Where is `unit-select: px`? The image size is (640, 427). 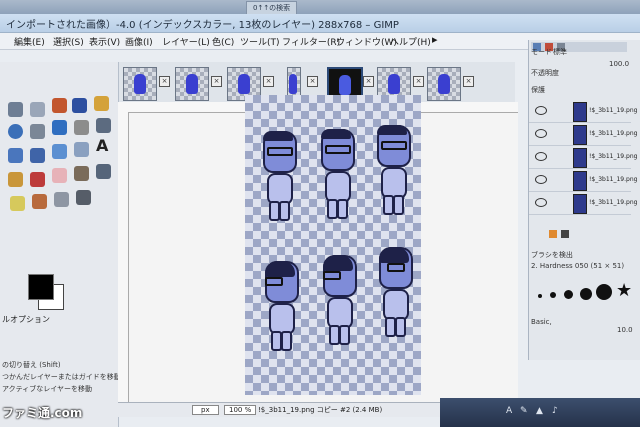
unit-select: px is located at coordinates (205, 410).